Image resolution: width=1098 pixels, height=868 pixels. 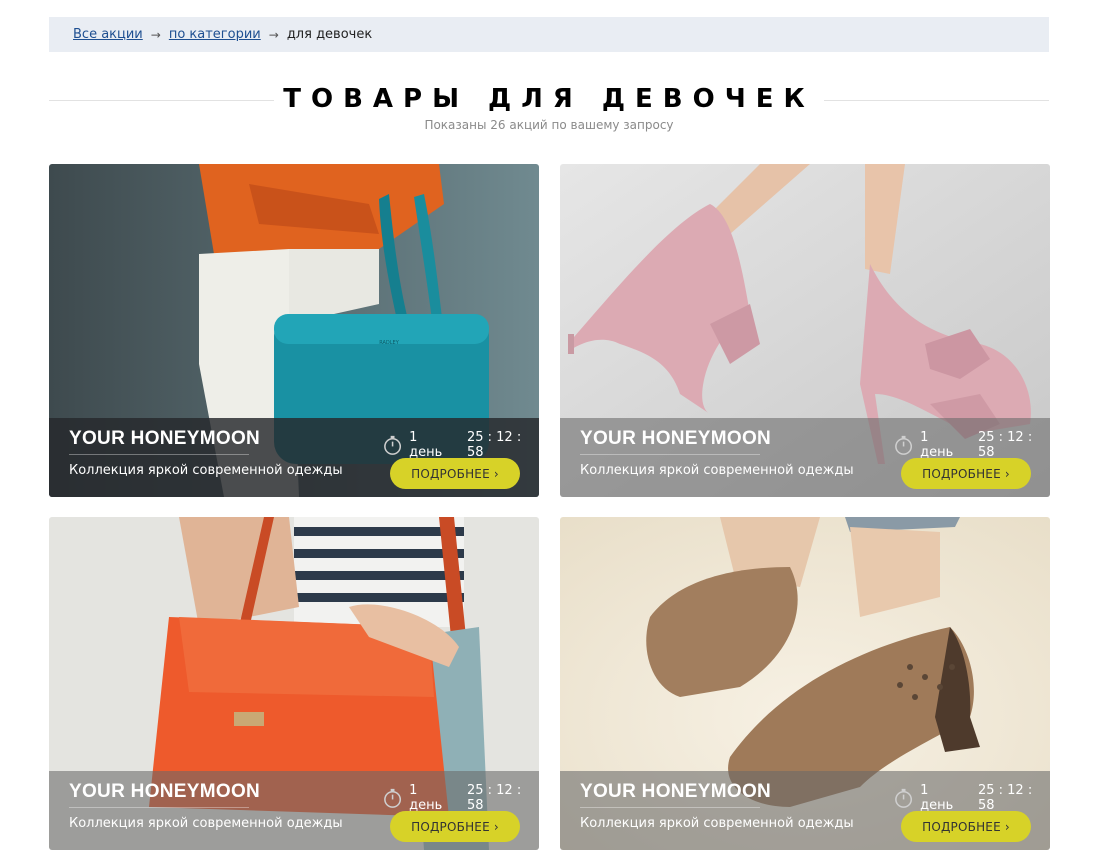 I want to click on heading-divider-right, so click(x=936, y=100).